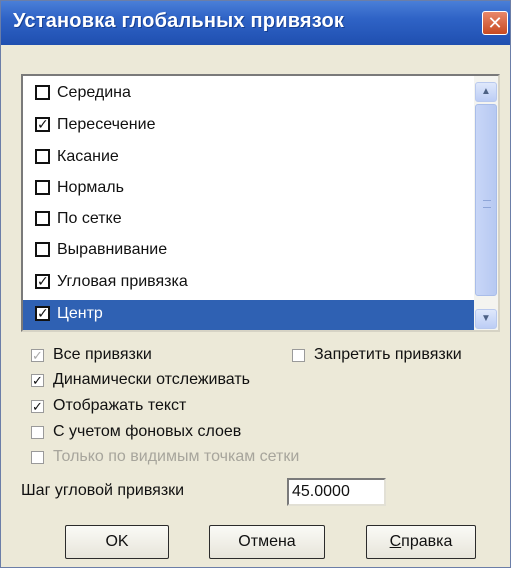 The width and height of the screenshot is (514, 571). What do you see at coordinates (298, 355) in the screenshot?
I see `forbid-snaps-checkbox` at bounding box center [298, 355].